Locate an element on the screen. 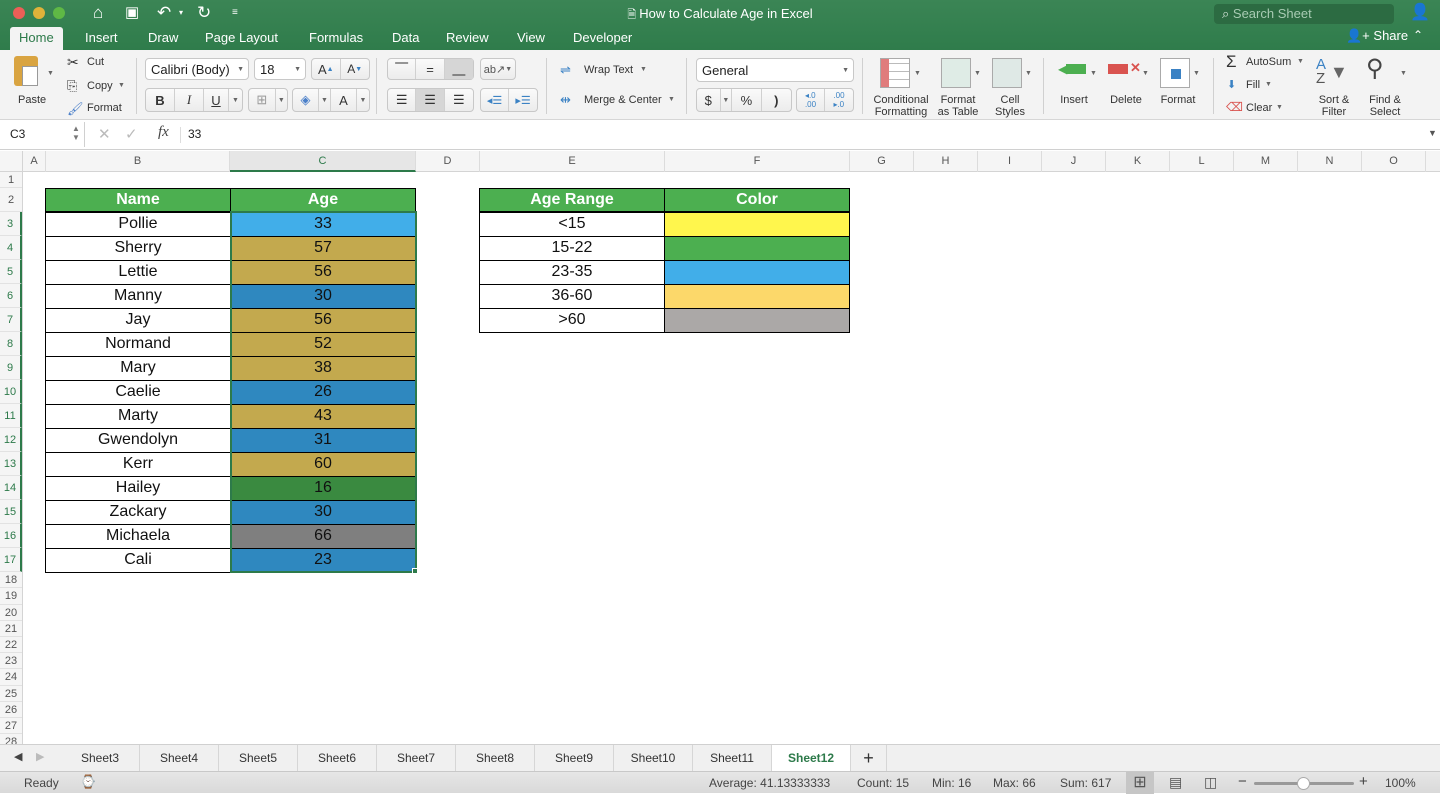 This screenshot has width=1440, height=794. sheet-tab-sheet5: Sheet5 is located at coordinates (258, 758).